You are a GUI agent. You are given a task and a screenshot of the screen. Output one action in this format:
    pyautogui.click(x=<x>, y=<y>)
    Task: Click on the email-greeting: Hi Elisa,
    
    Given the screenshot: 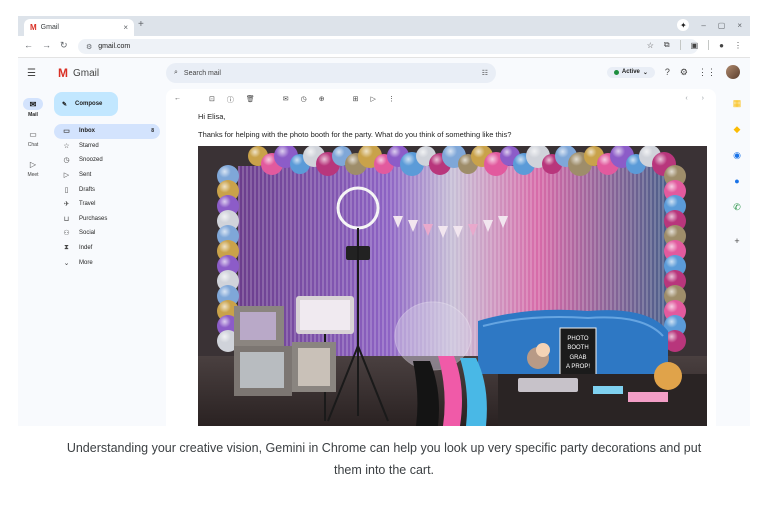 What is the action you would take?
    pyautogui.click(x=212, y=116)
    